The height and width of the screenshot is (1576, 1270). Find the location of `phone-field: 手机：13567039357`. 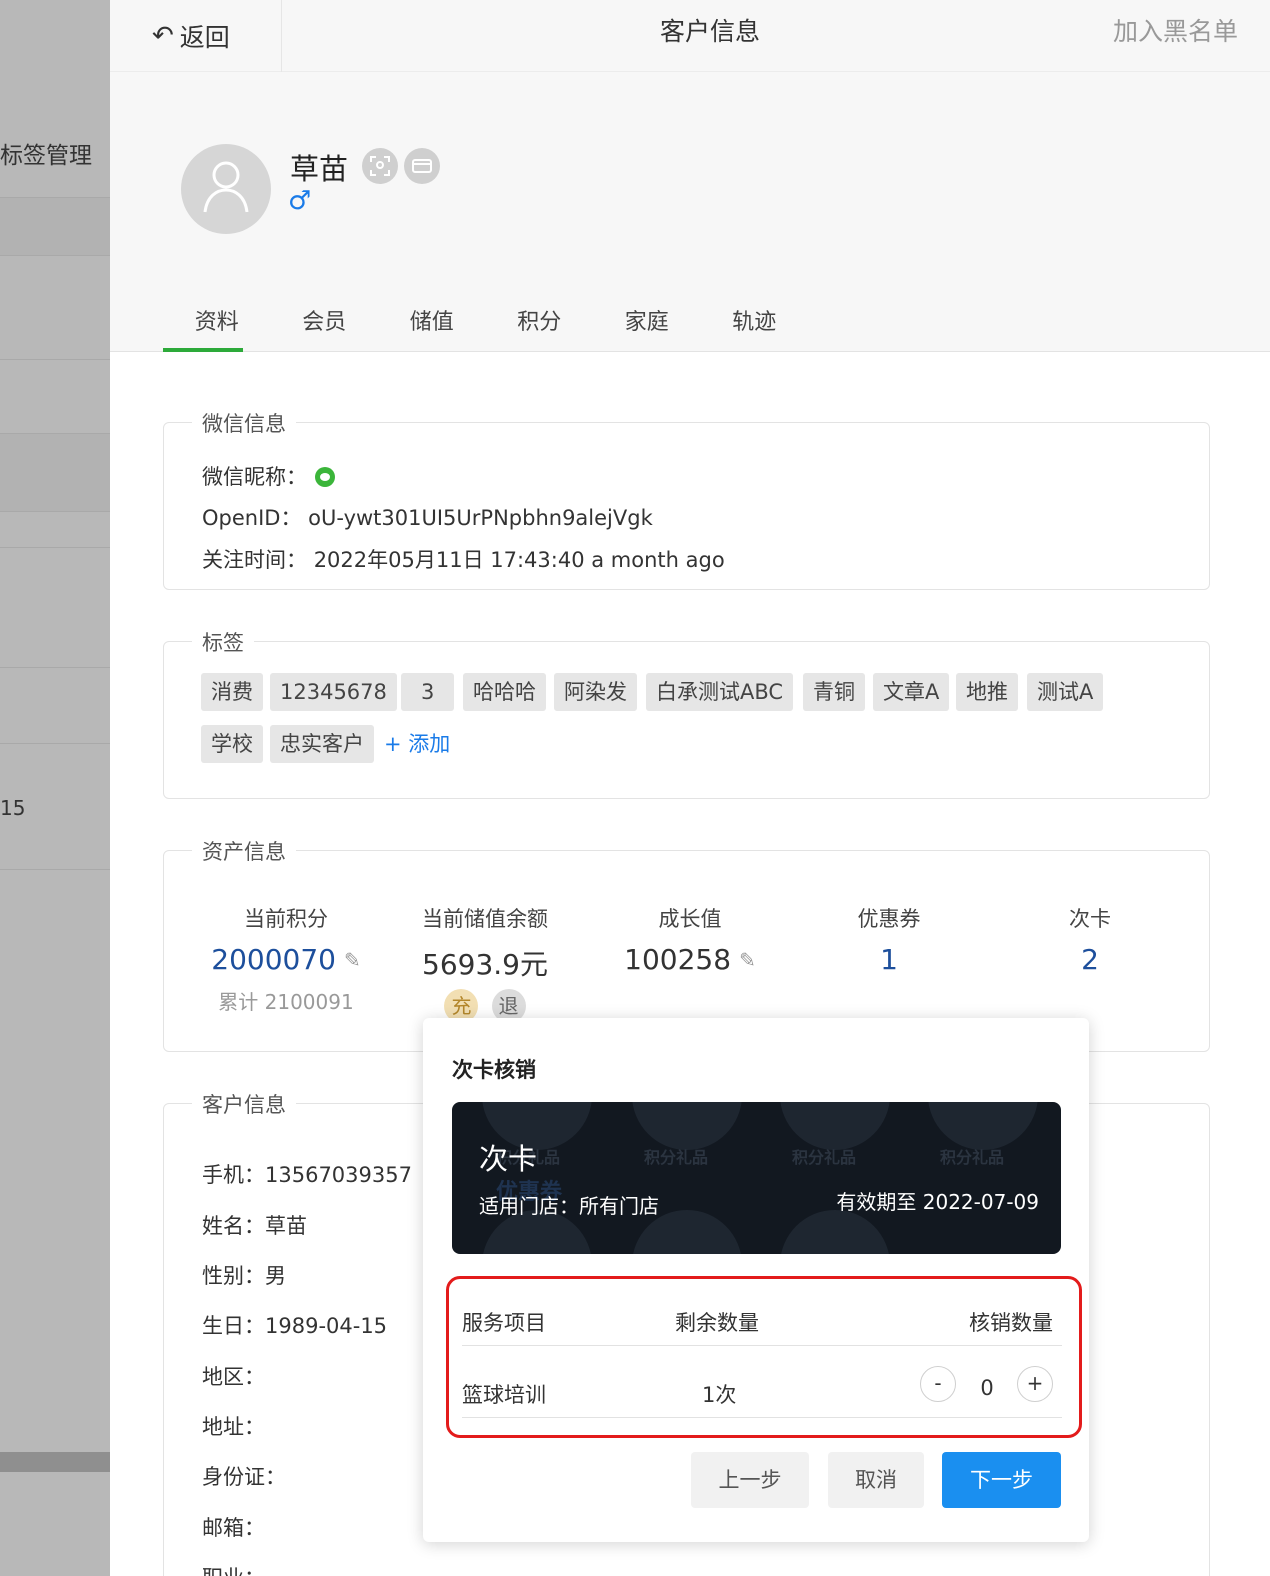

phone-field: 手机：13567039357 is located at coordinates (307, 1175).